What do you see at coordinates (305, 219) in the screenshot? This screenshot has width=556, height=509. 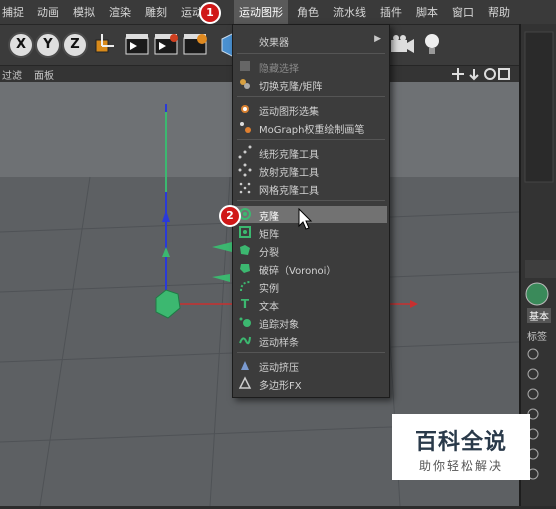 I see `mouse-cursor-icon` at bounding box center [305, 219].